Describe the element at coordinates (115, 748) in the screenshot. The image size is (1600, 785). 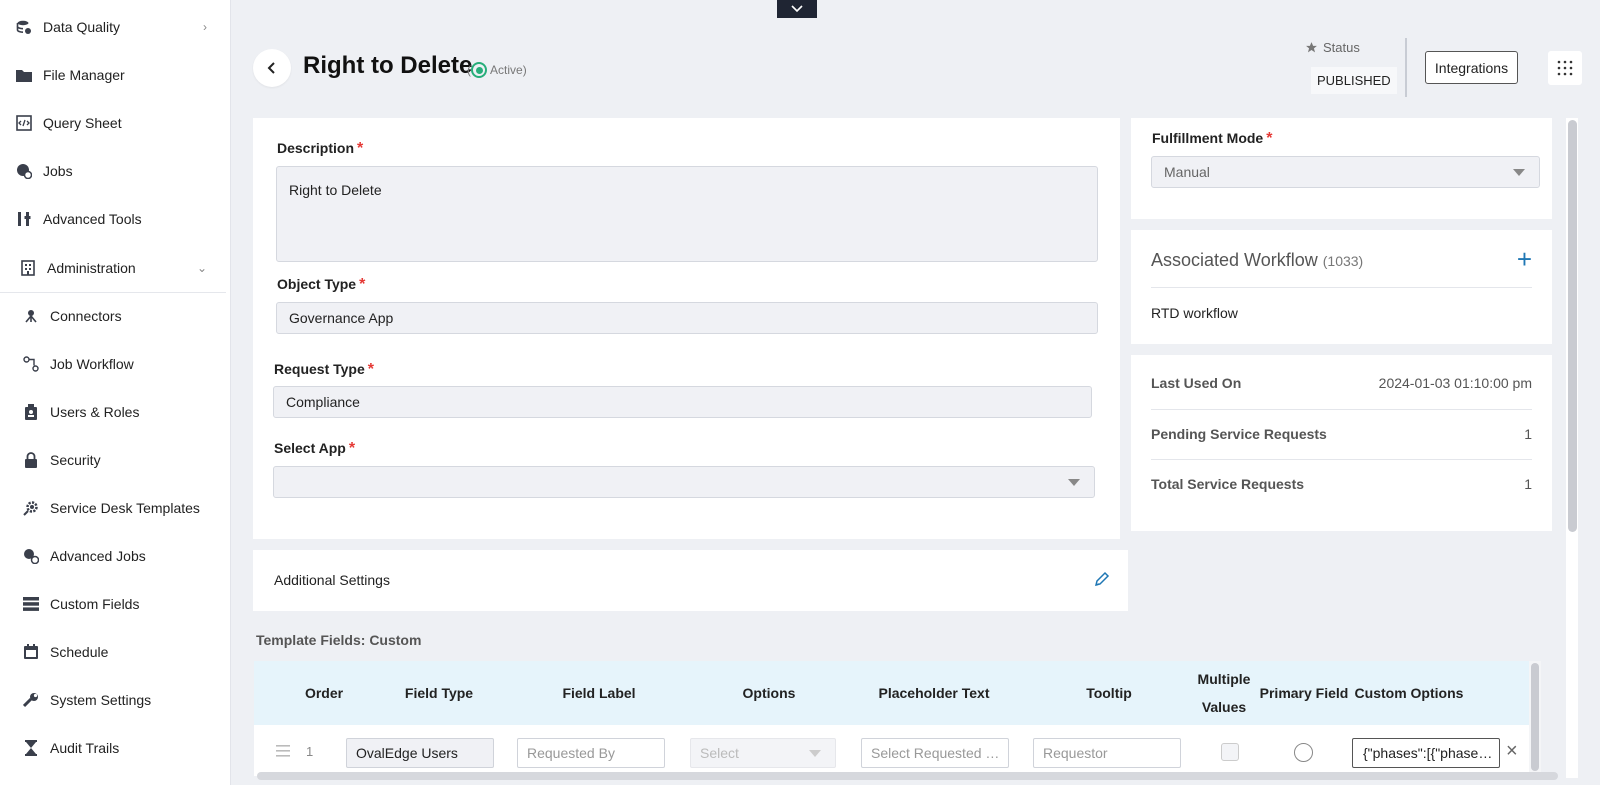
I see `sidebar-item-audit-trails: Audit Trails` at that location.